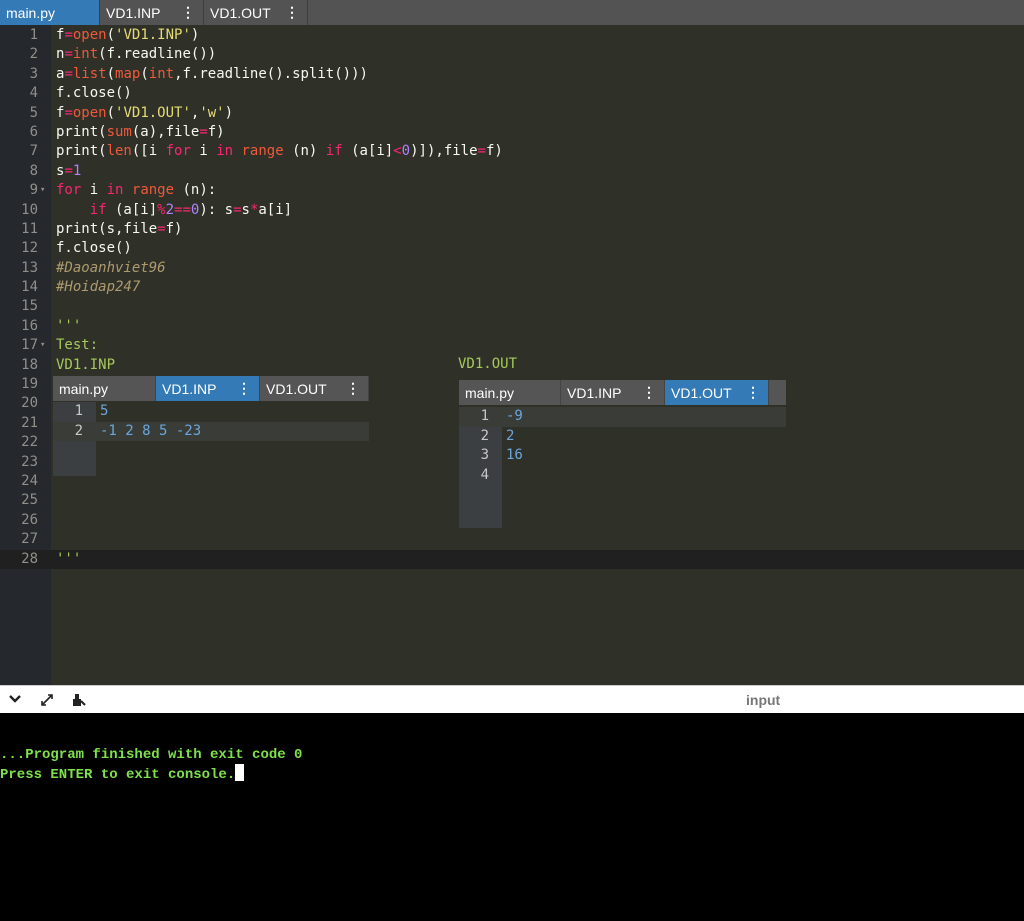 The height and width of the screenshot is (921, 1024). I want to click on code-line: 4 f.close(), so click(512, 93).